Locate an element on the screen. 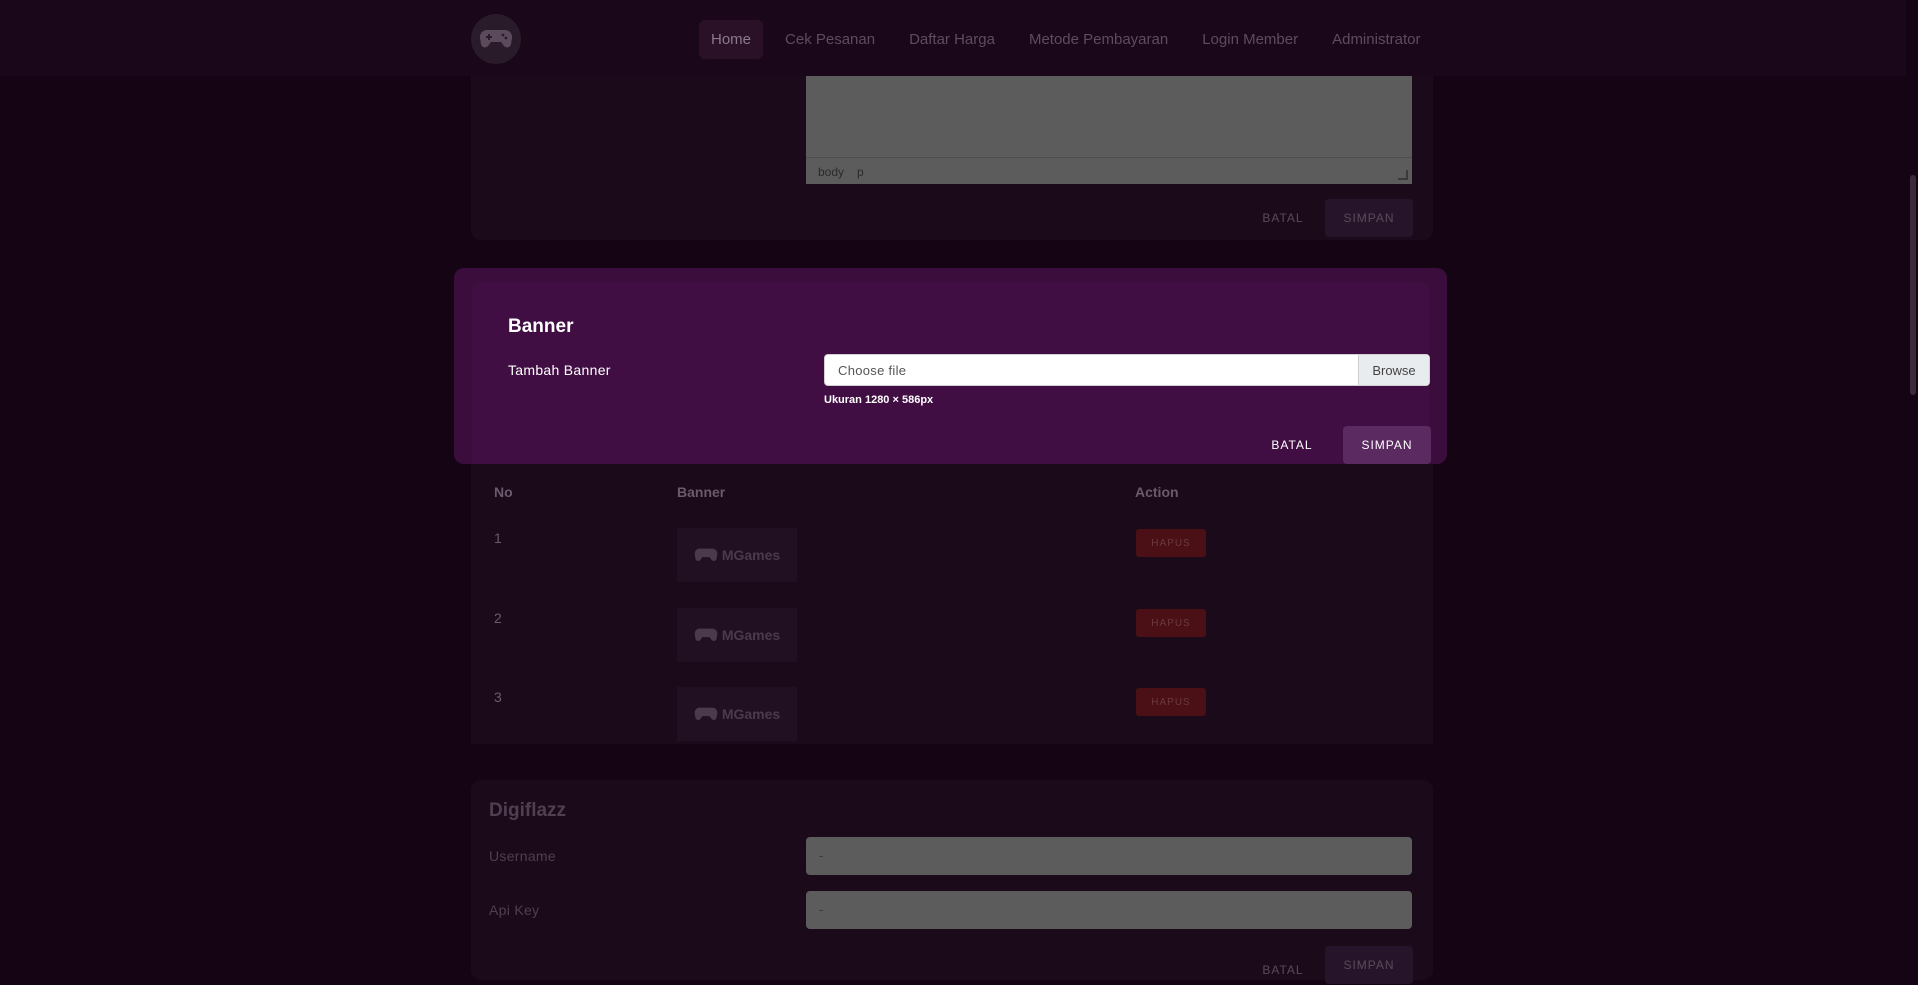  apikey-value: - is located at coordinates (821, 909).